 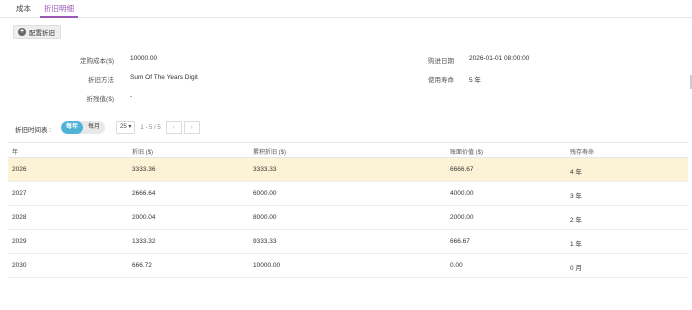 What do you see at coordinates (456, 265) in the screenshot?
I see `cell-book-value: 0.00` at bounding box center [456, 265].